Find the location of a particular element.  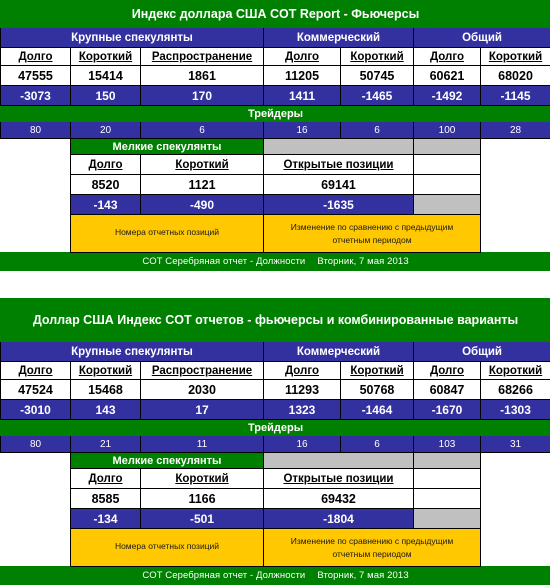

value-total-long: 60847 is located at coordinates (447, 390).